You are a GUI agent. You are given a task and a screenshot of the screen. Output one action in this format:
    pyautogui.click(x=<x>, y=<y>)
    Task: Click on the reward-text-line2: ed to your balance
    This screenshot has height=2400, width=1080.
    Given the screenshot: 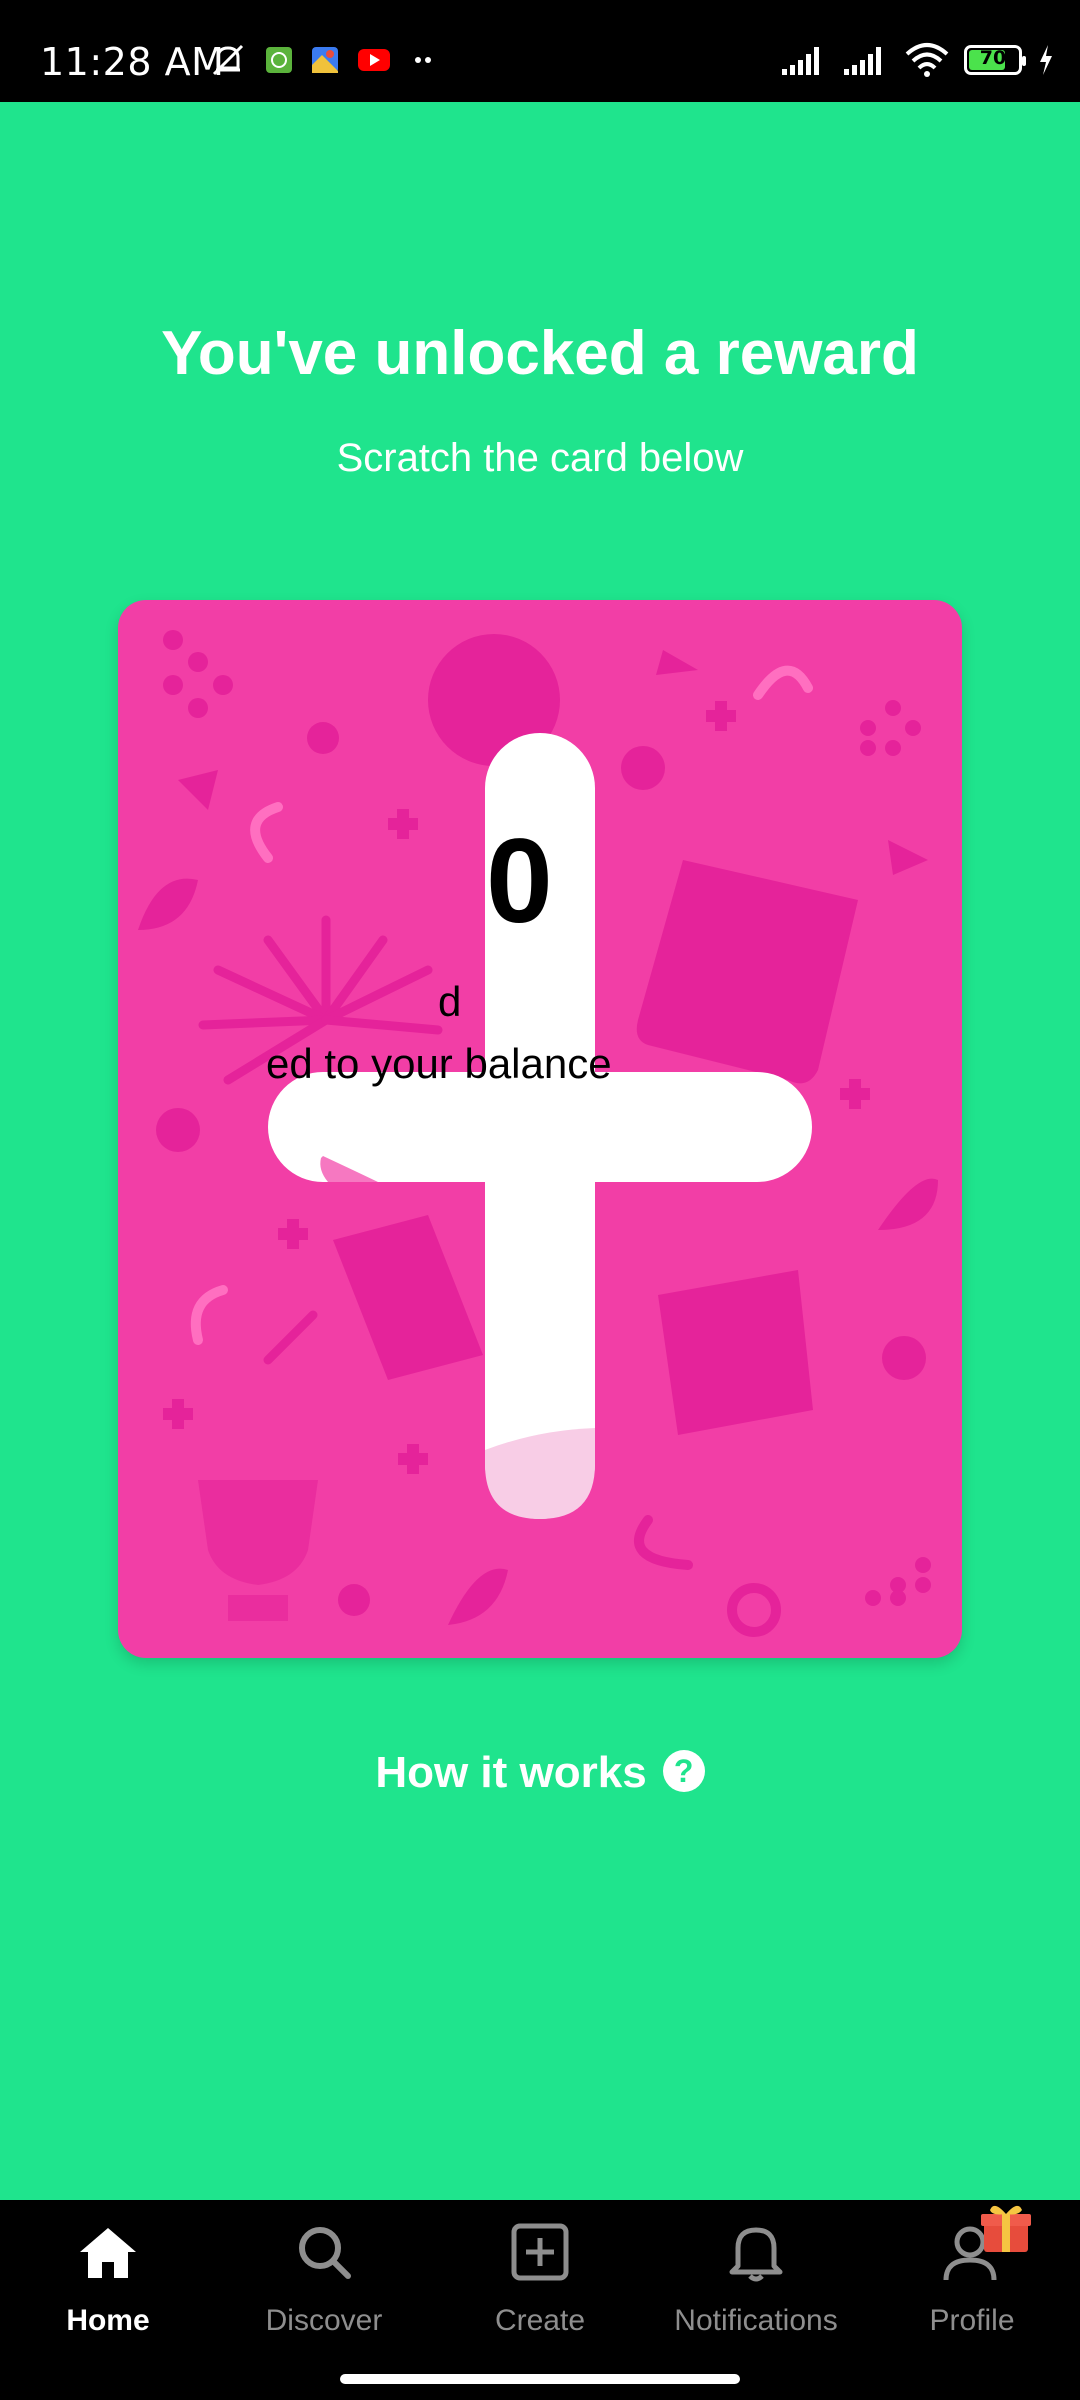 What is the action you would take?
    pyautogui.click(x=439, y=1063)
    